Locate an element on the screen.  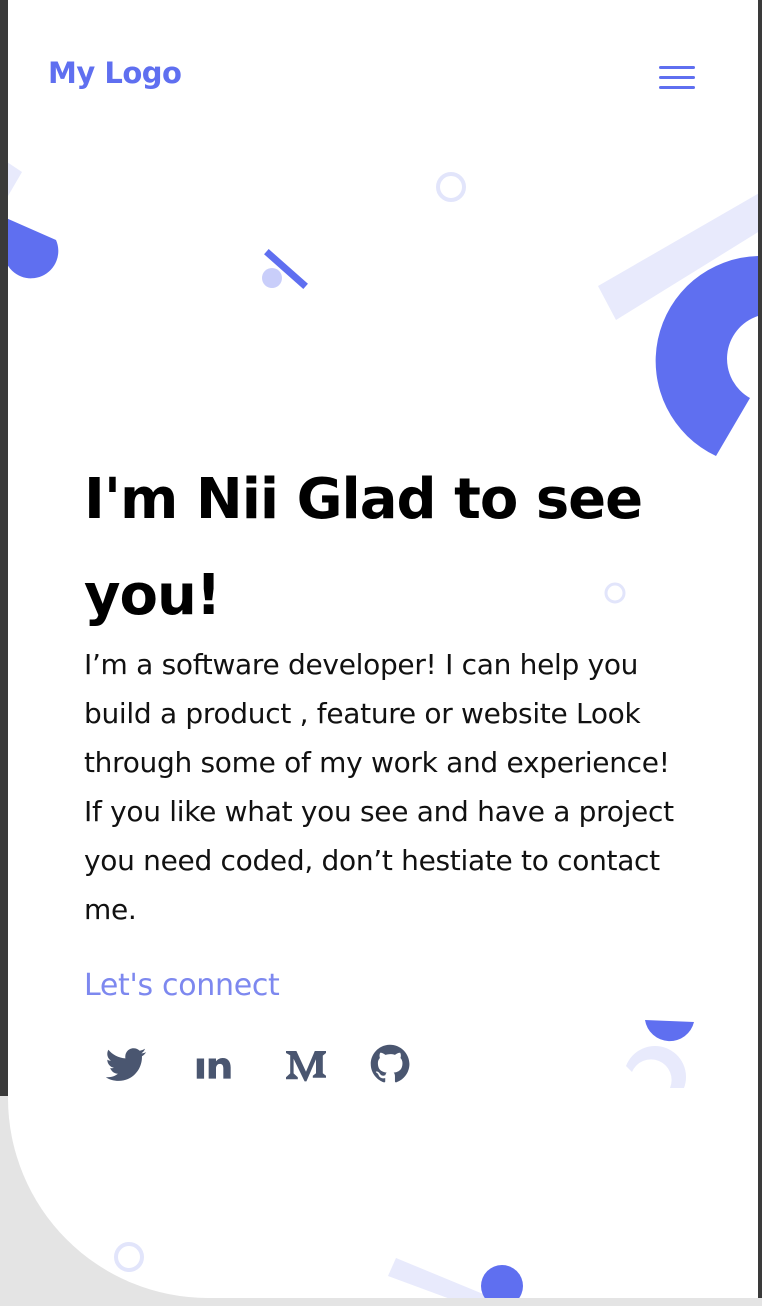
github-icon is located at coordinates (390, 1063).